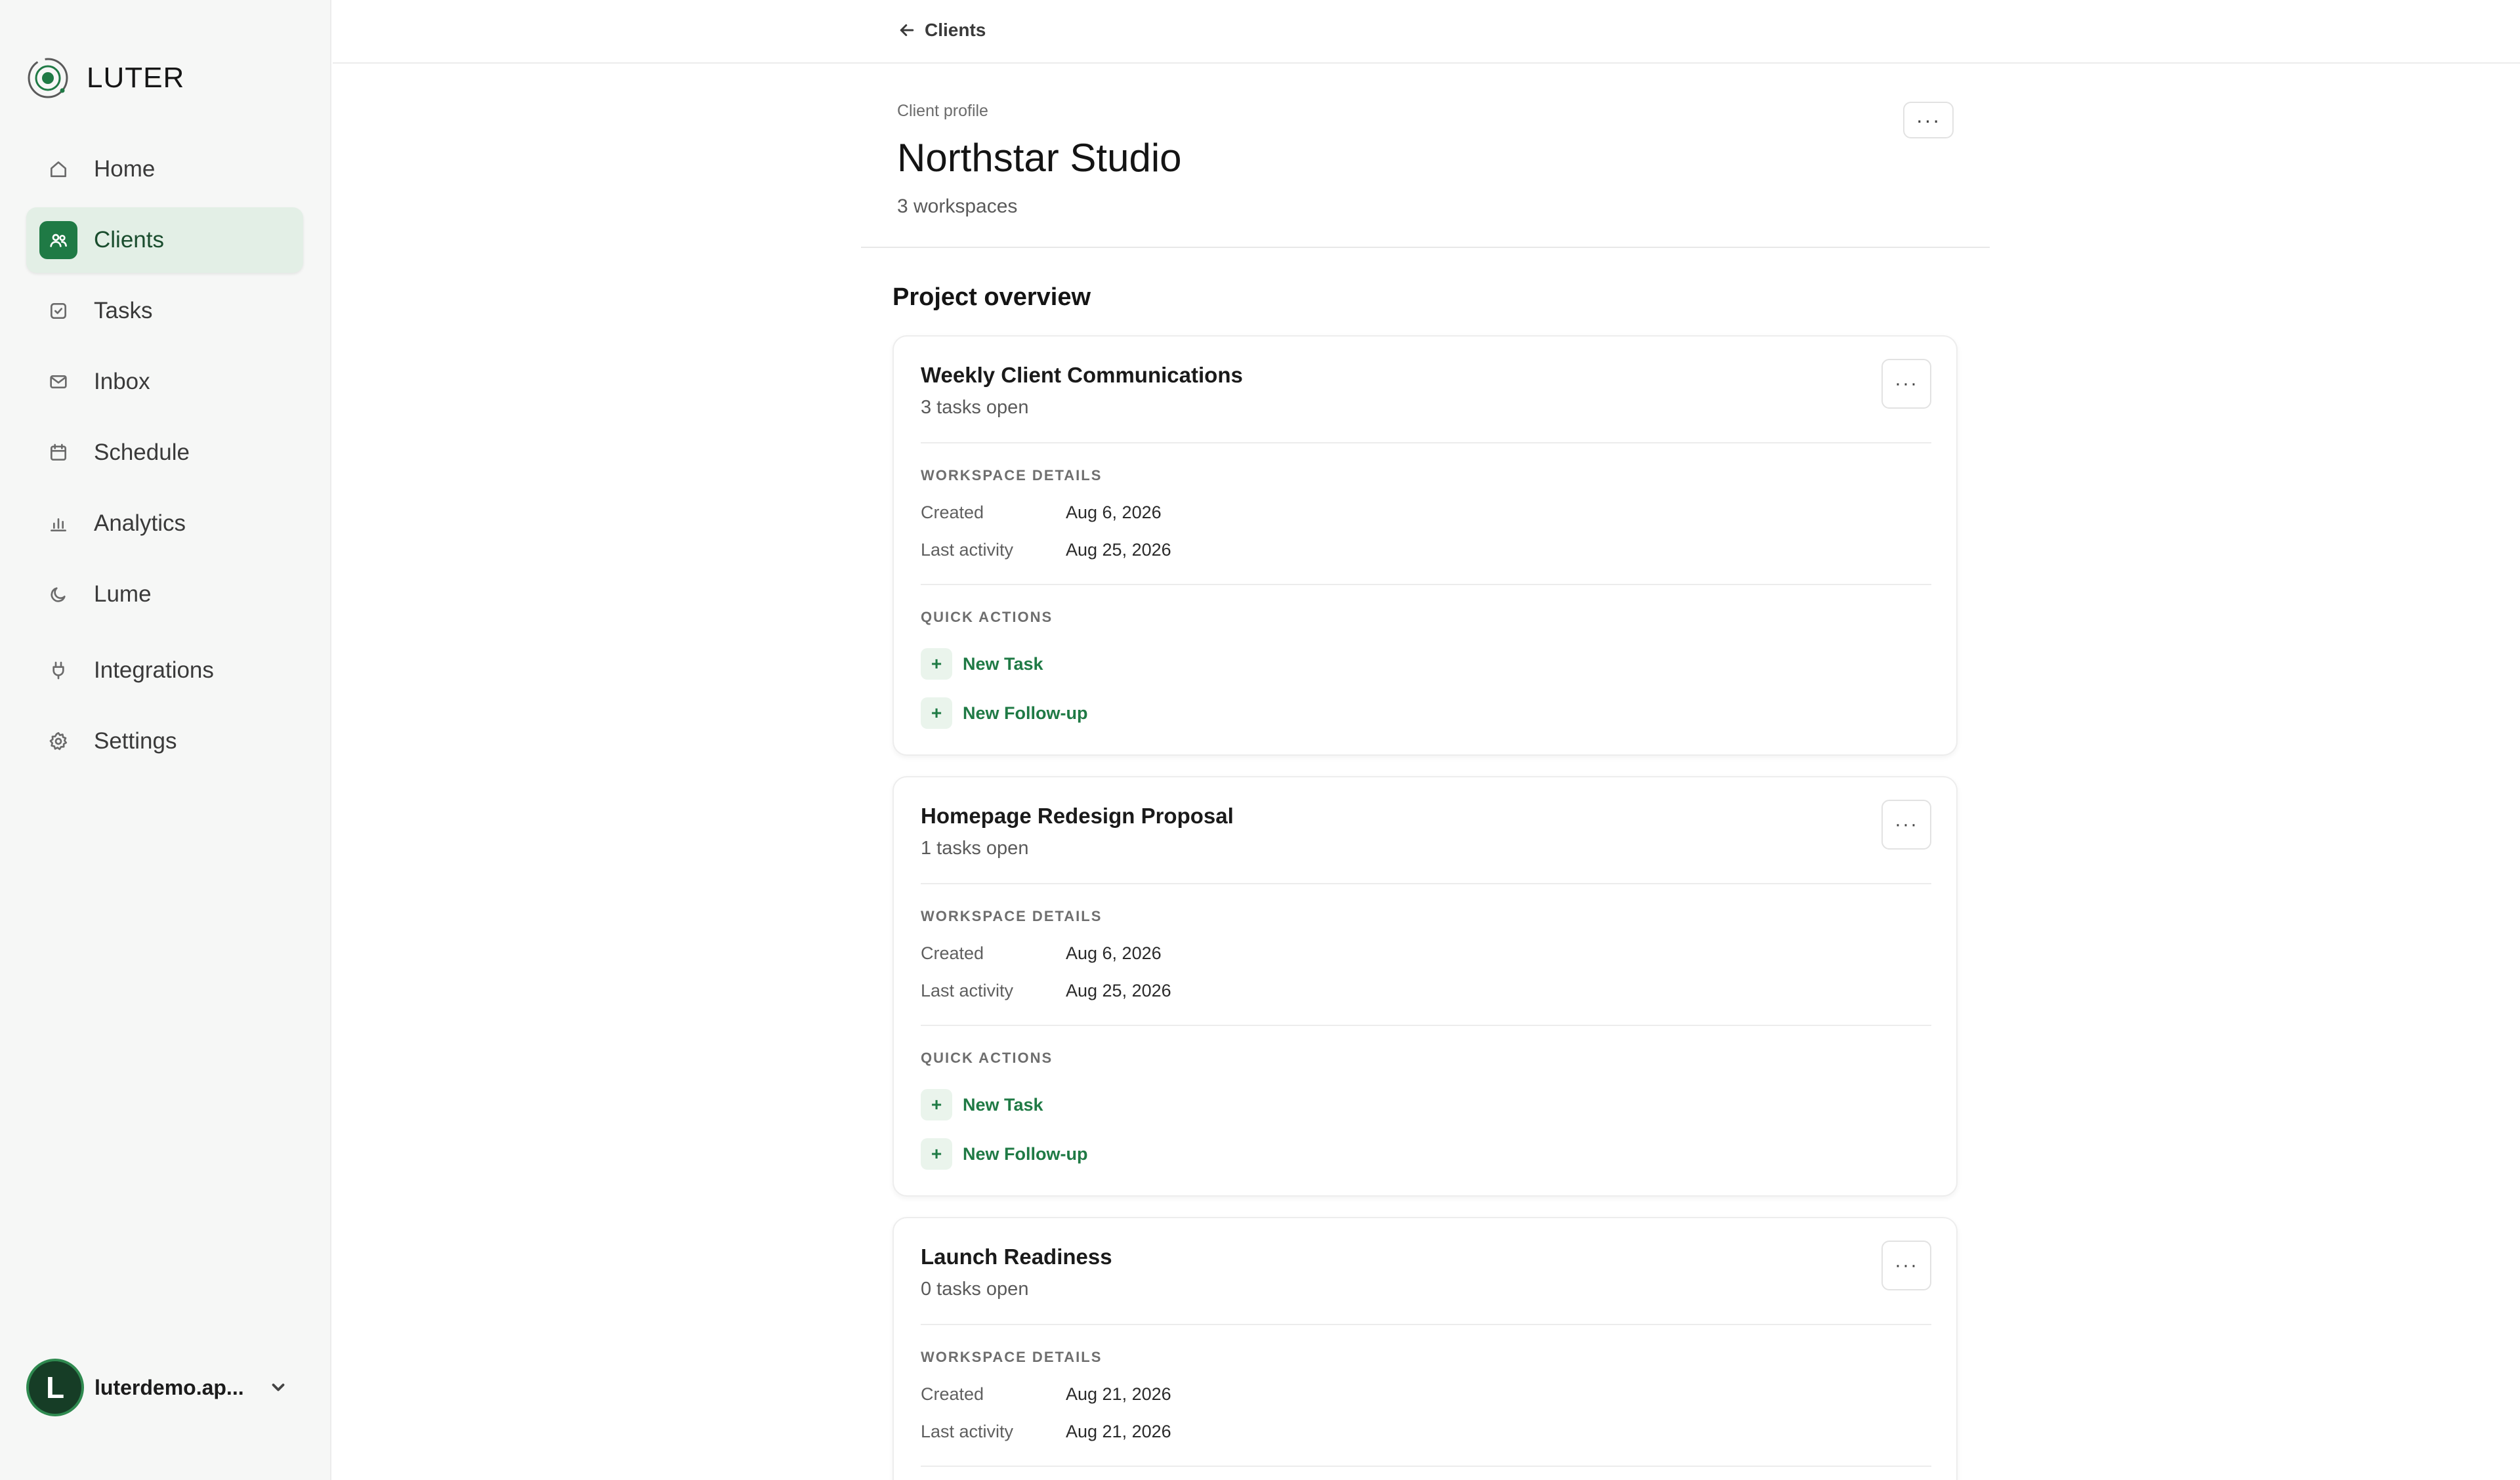  I want to click on last-activity-value: Aug 21, 2026, so click(1118, 1431).